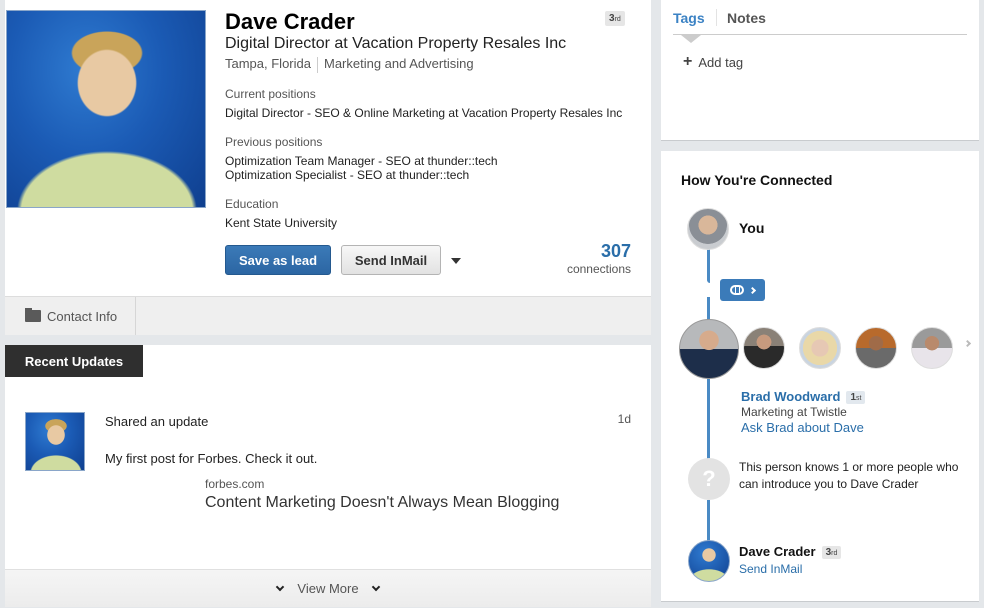 This screenshot has height=608, width=984. I want to click on target-name: Dave Crader 3rd, so click(790, 551).